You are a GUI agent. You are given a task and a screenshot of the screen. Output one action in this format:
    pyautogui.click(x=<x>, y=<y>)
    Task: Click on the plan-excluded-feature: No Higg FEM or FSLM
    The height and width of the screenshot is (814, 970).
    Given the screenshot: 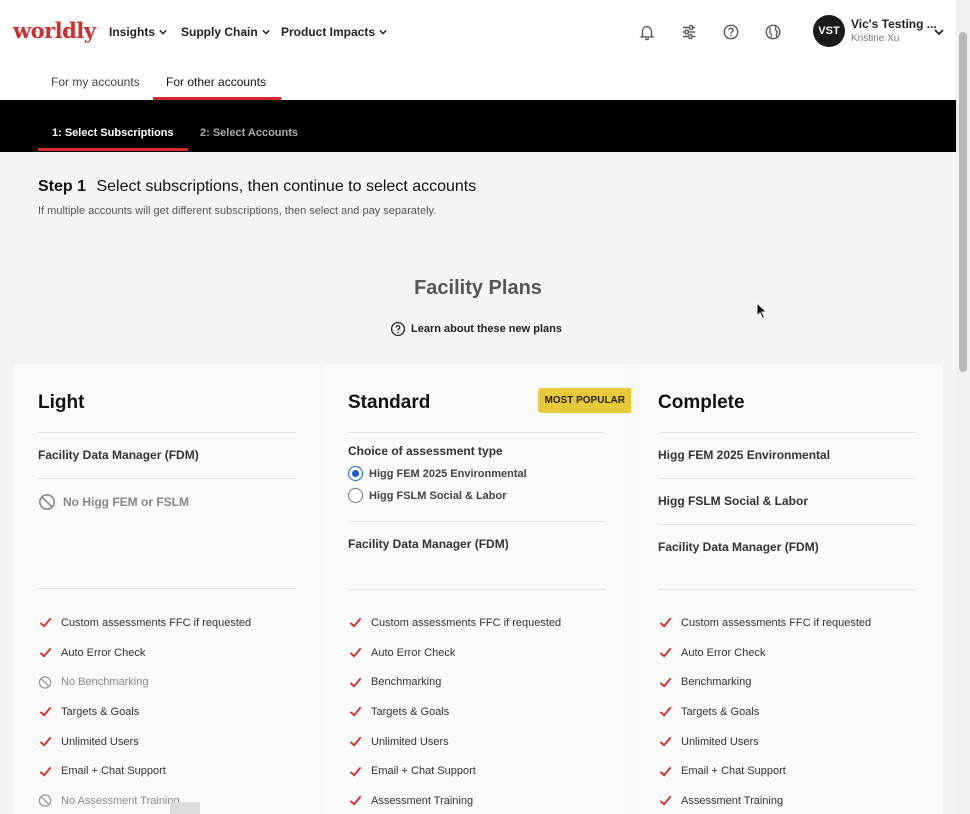 What is the action you would take?
    pyautogui.click(x=113, y=502)
    